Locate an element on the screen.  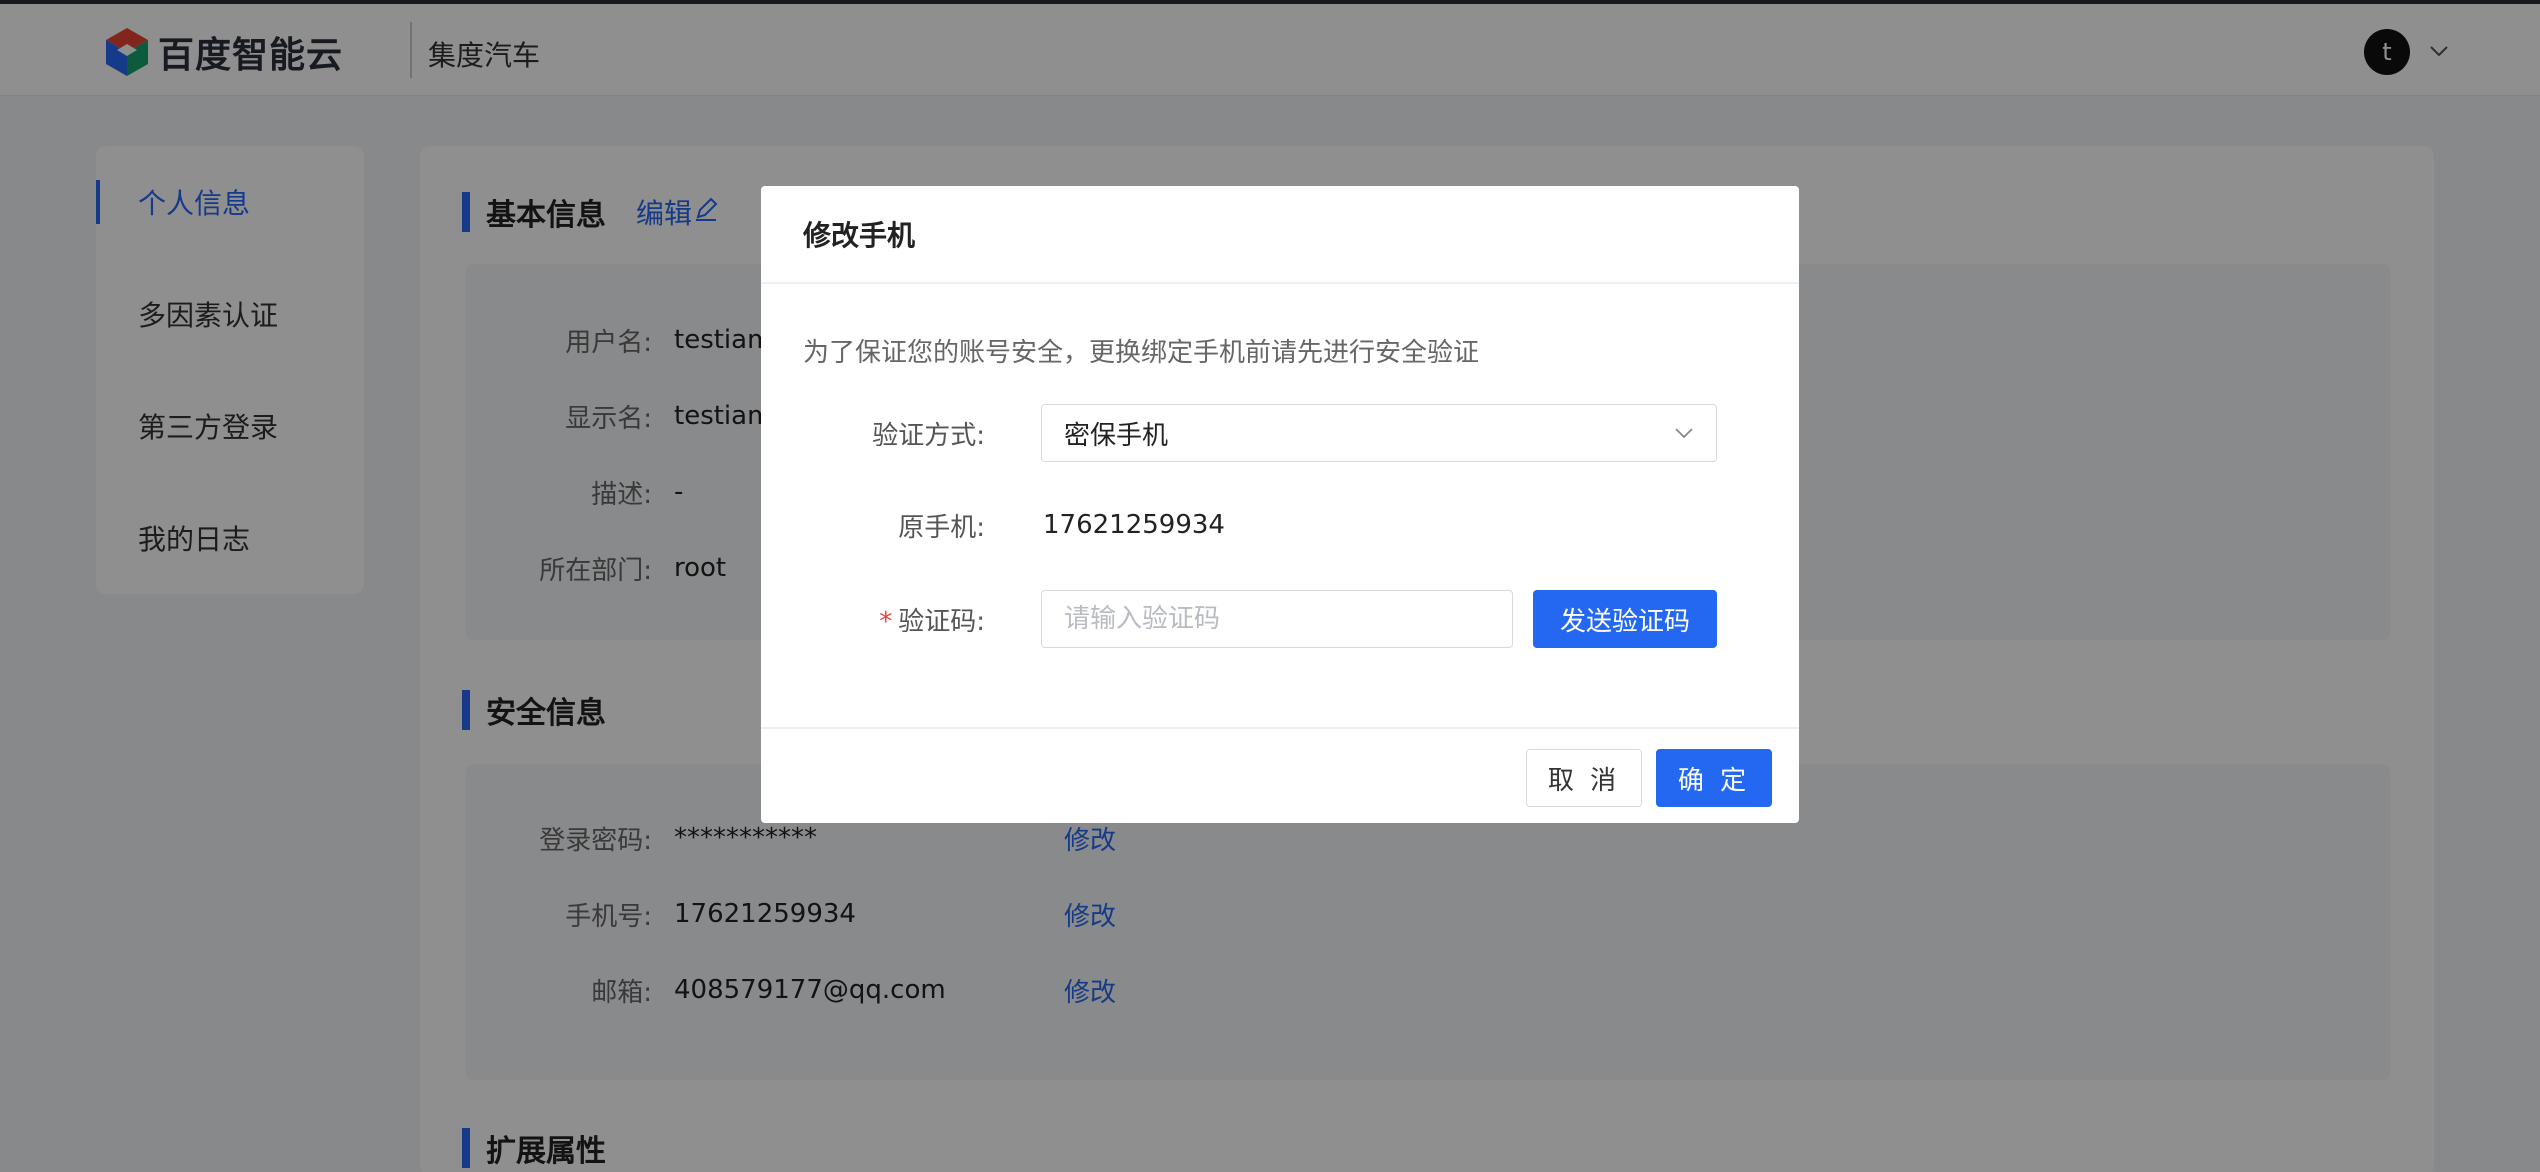
confirm-button: 确 定 is located at coordinates (1714, 778).